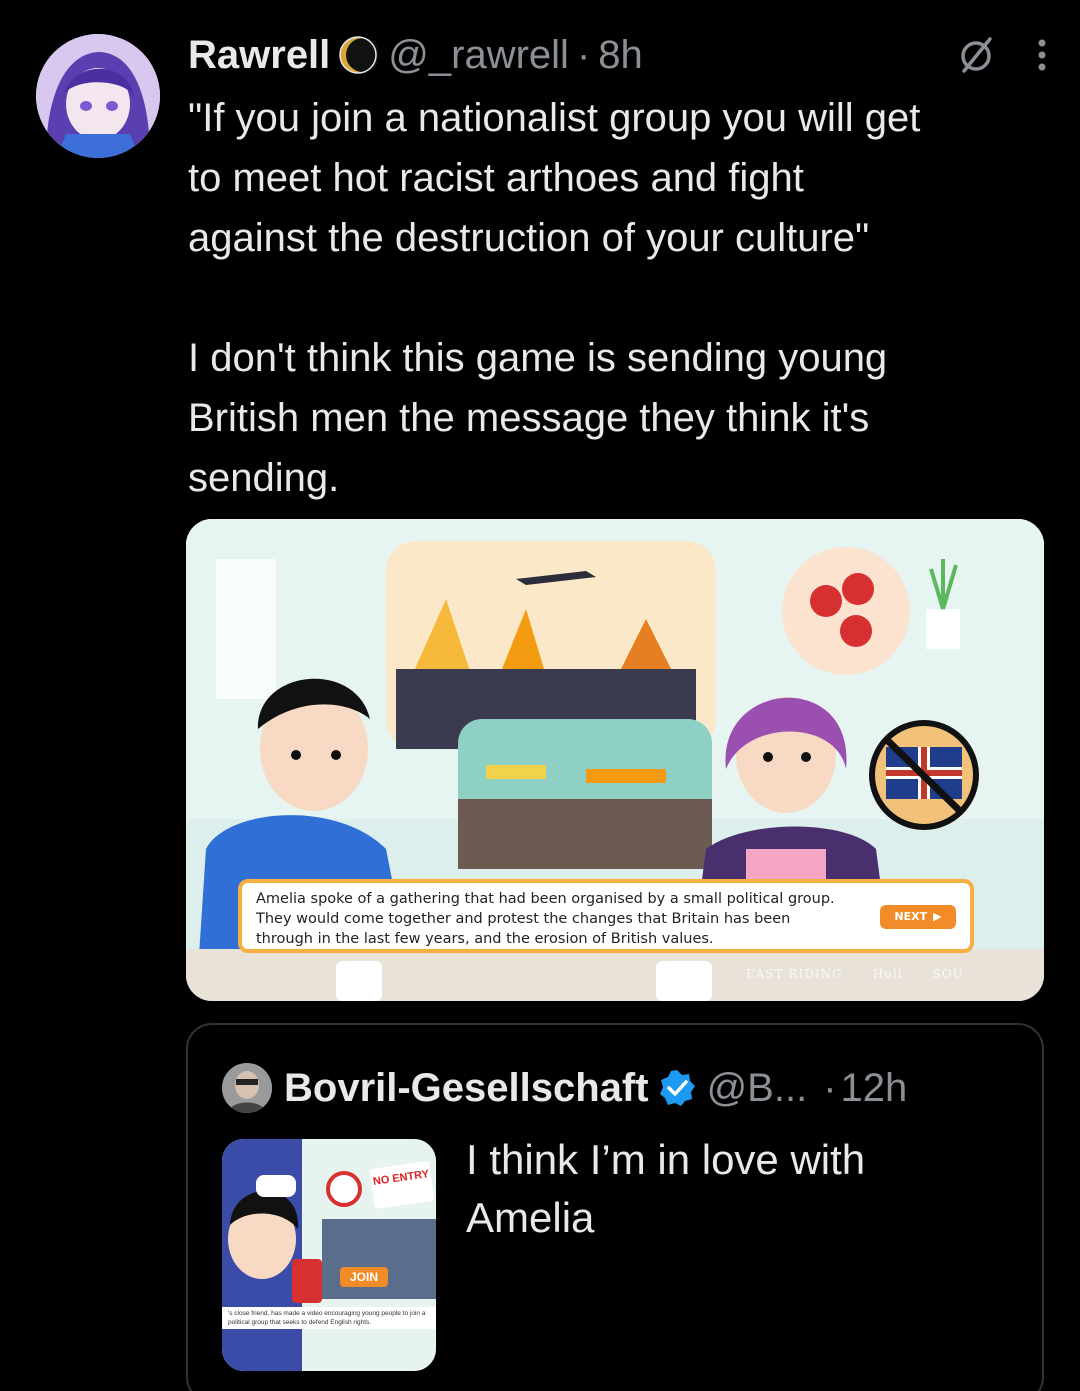 This screenshot has height=1391, width=1080. I want to click on east-riding-logo: EAST RIDING, so click(794, 974).